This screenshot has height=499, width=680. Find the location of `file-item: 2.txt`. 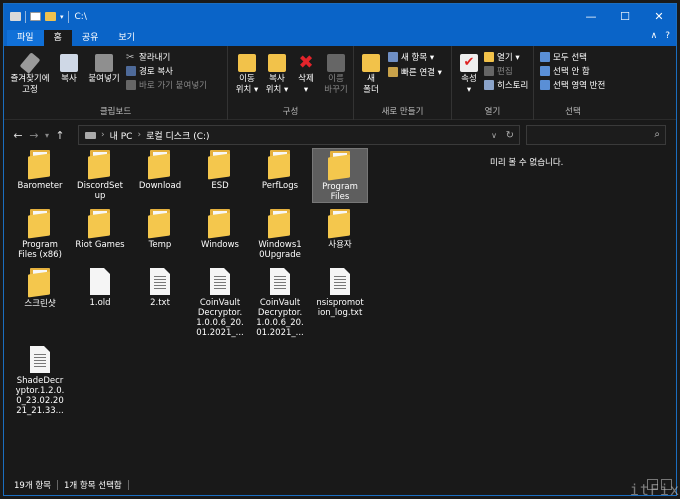

file-item: 2.txt is located at coordinates (160, 287).